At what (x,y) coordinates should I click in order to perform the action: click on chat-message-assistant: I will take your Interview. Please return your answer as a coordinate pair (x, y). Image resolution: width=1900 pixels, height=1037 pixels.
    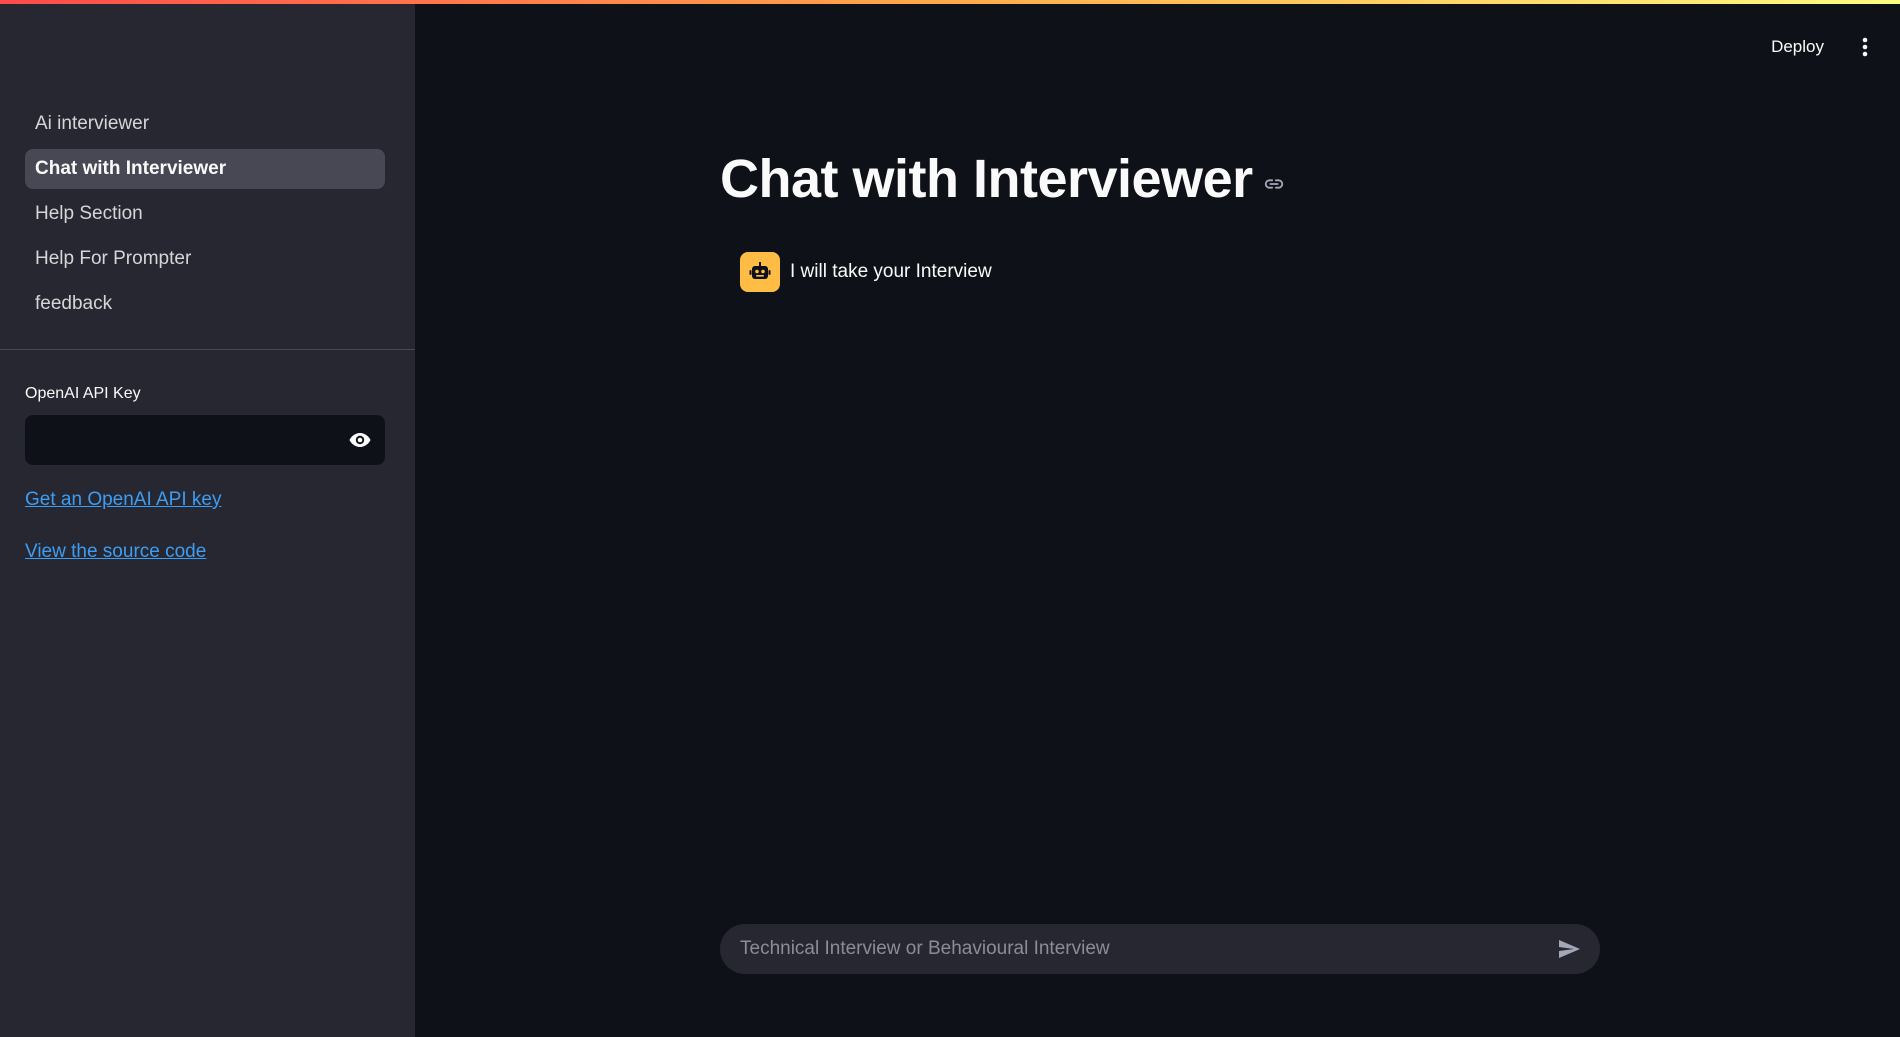
    Looking at the image, I should click on (866, 272).